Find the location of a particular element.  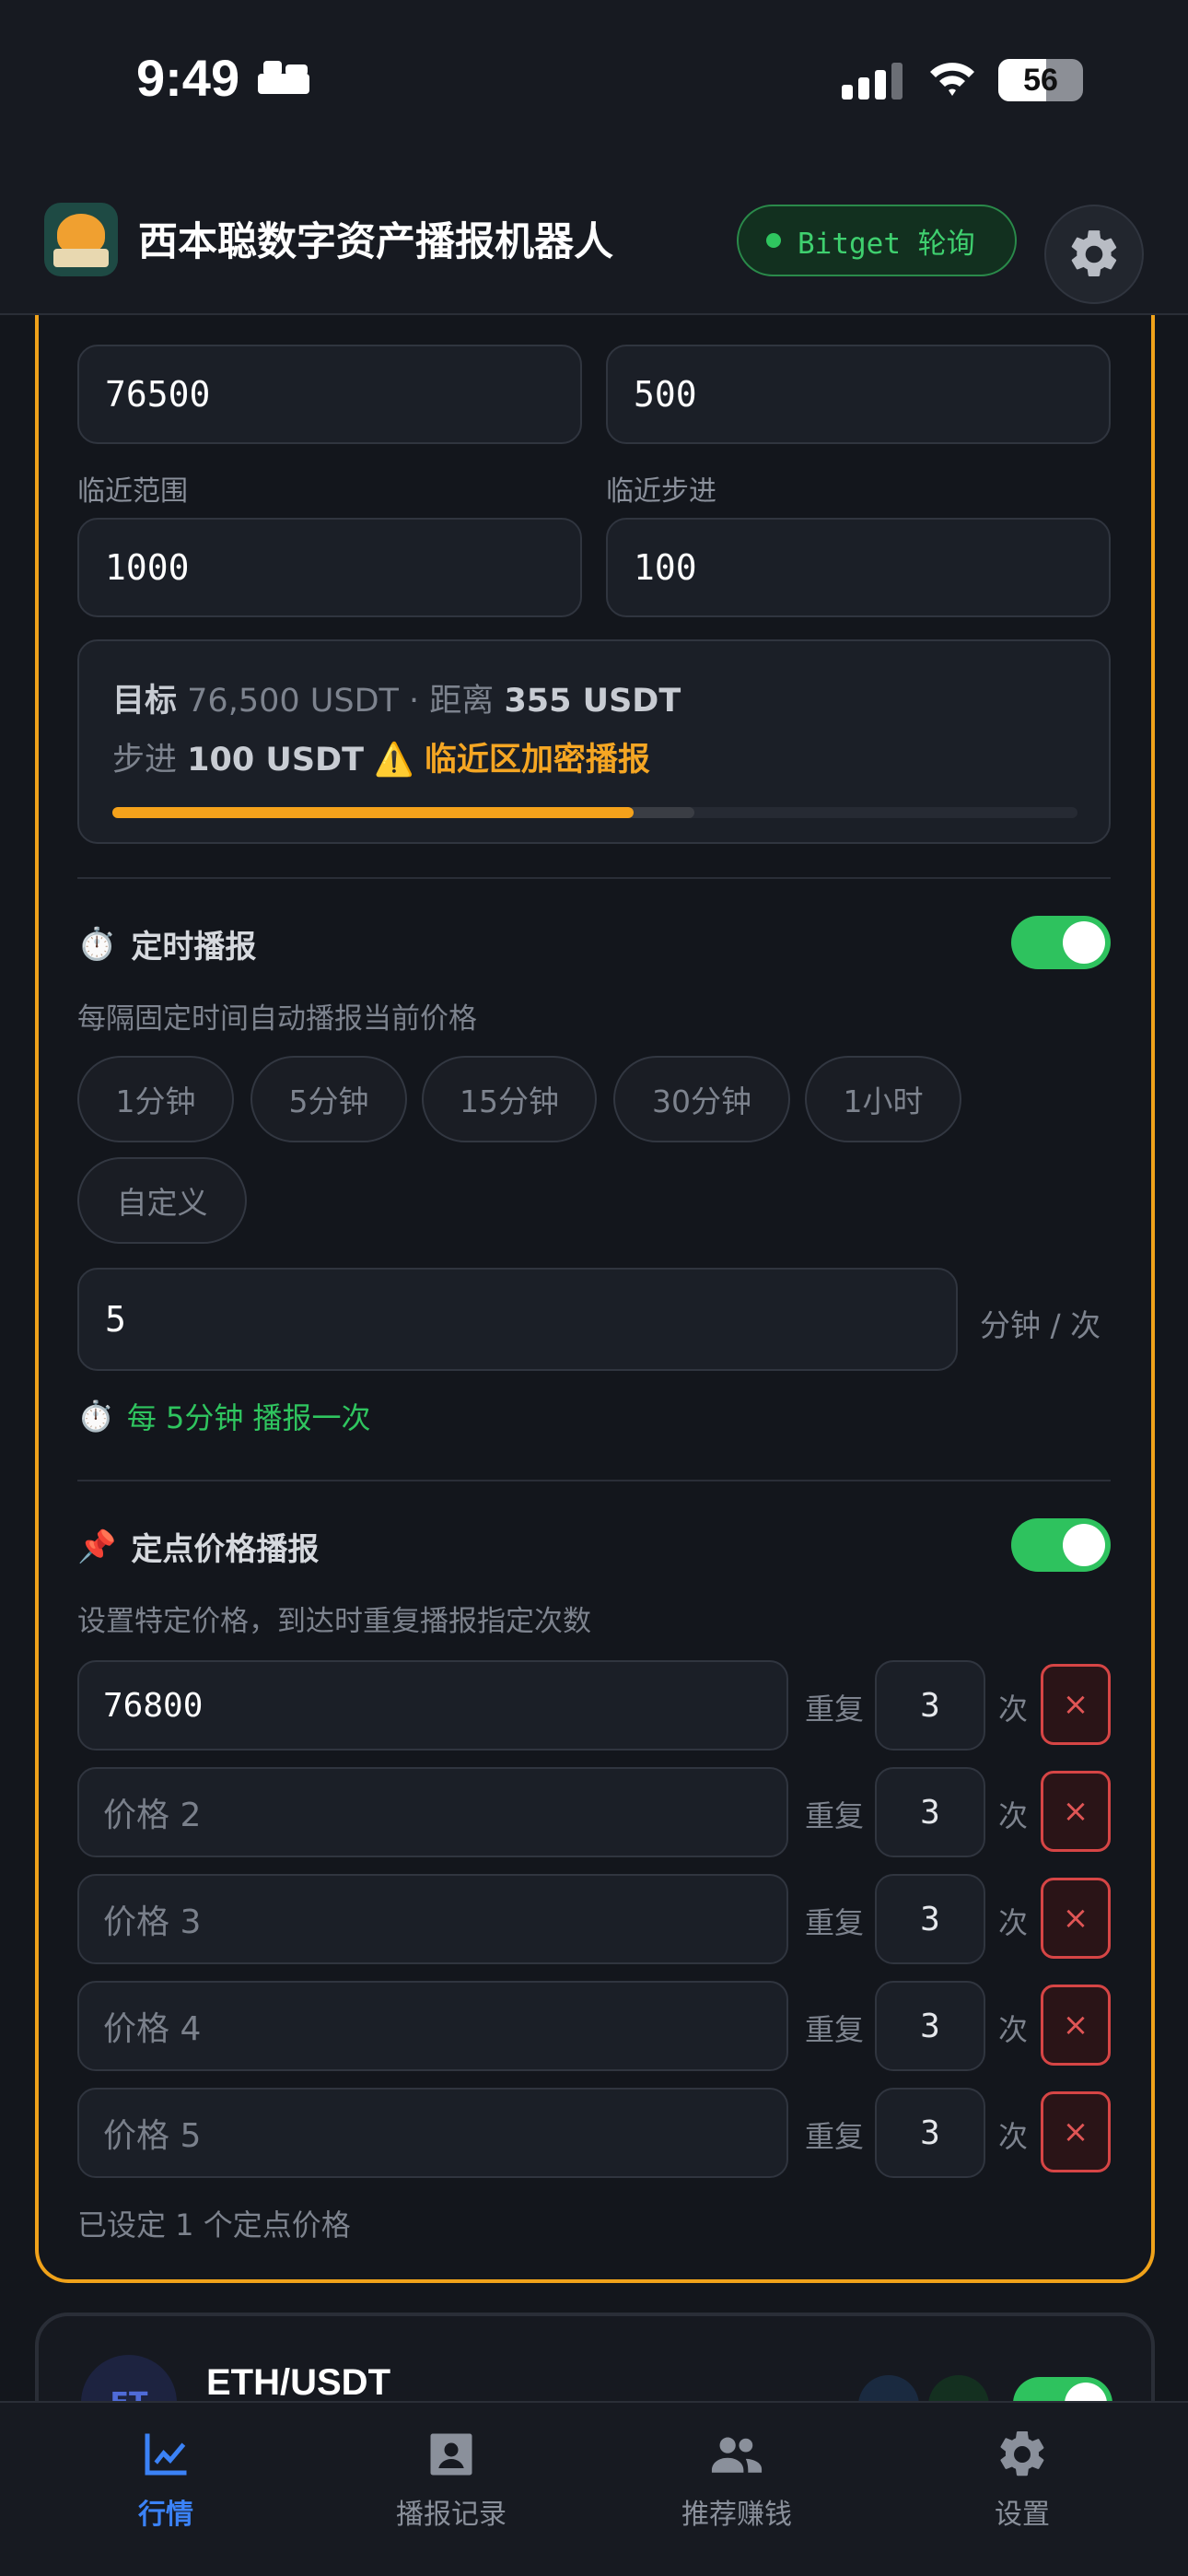

tab-broadcast-history: 播报记录 is located at coordinates (451, 2482).